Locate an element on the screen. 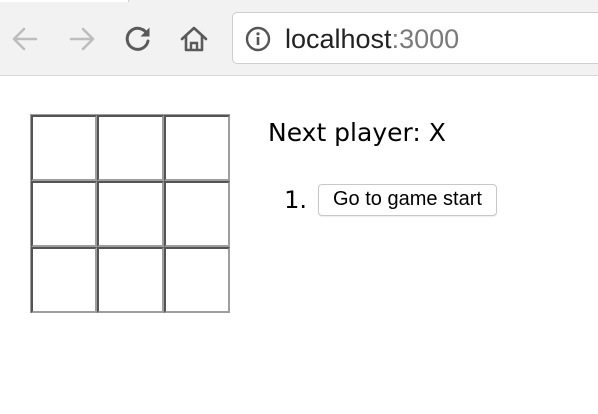  url-text: localhost:3000 is located at coordinates (372, 39).